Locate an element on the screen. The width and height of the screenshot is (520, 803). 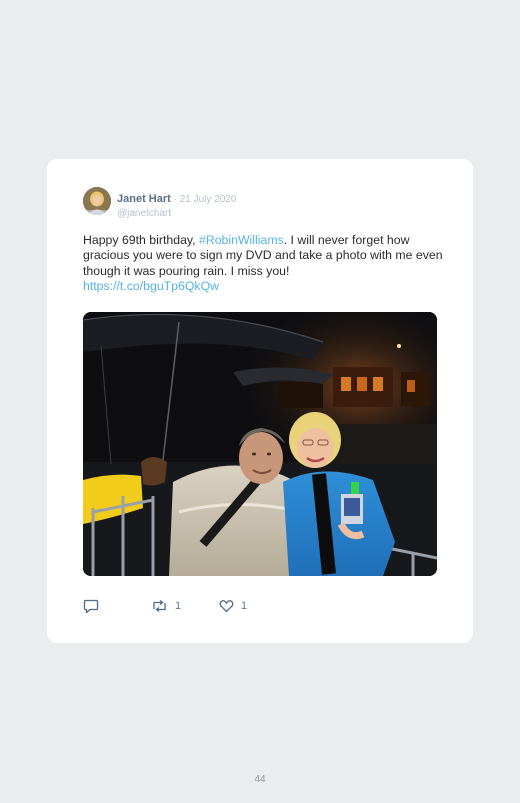
tweet-text-prefix: Happy 69th birthday, is located at coordinates (141, 240).